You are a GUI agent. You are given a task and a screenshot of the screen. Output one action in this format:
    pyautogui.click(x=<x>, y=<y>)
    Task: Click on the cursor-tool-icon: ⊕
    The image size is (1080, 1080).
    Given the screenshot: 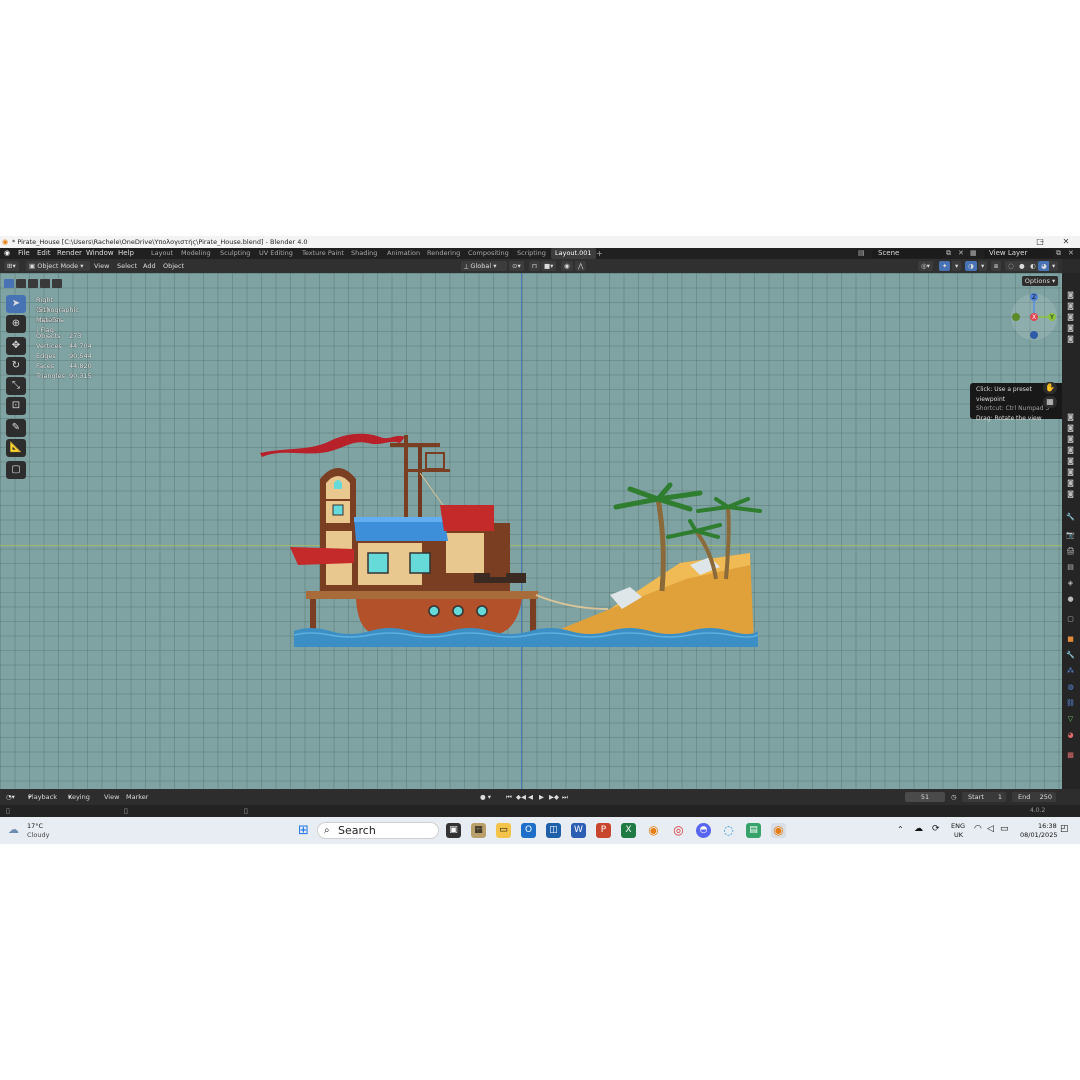 What is the action you would take?
    pyautogui.click(x=16, y=324)
    